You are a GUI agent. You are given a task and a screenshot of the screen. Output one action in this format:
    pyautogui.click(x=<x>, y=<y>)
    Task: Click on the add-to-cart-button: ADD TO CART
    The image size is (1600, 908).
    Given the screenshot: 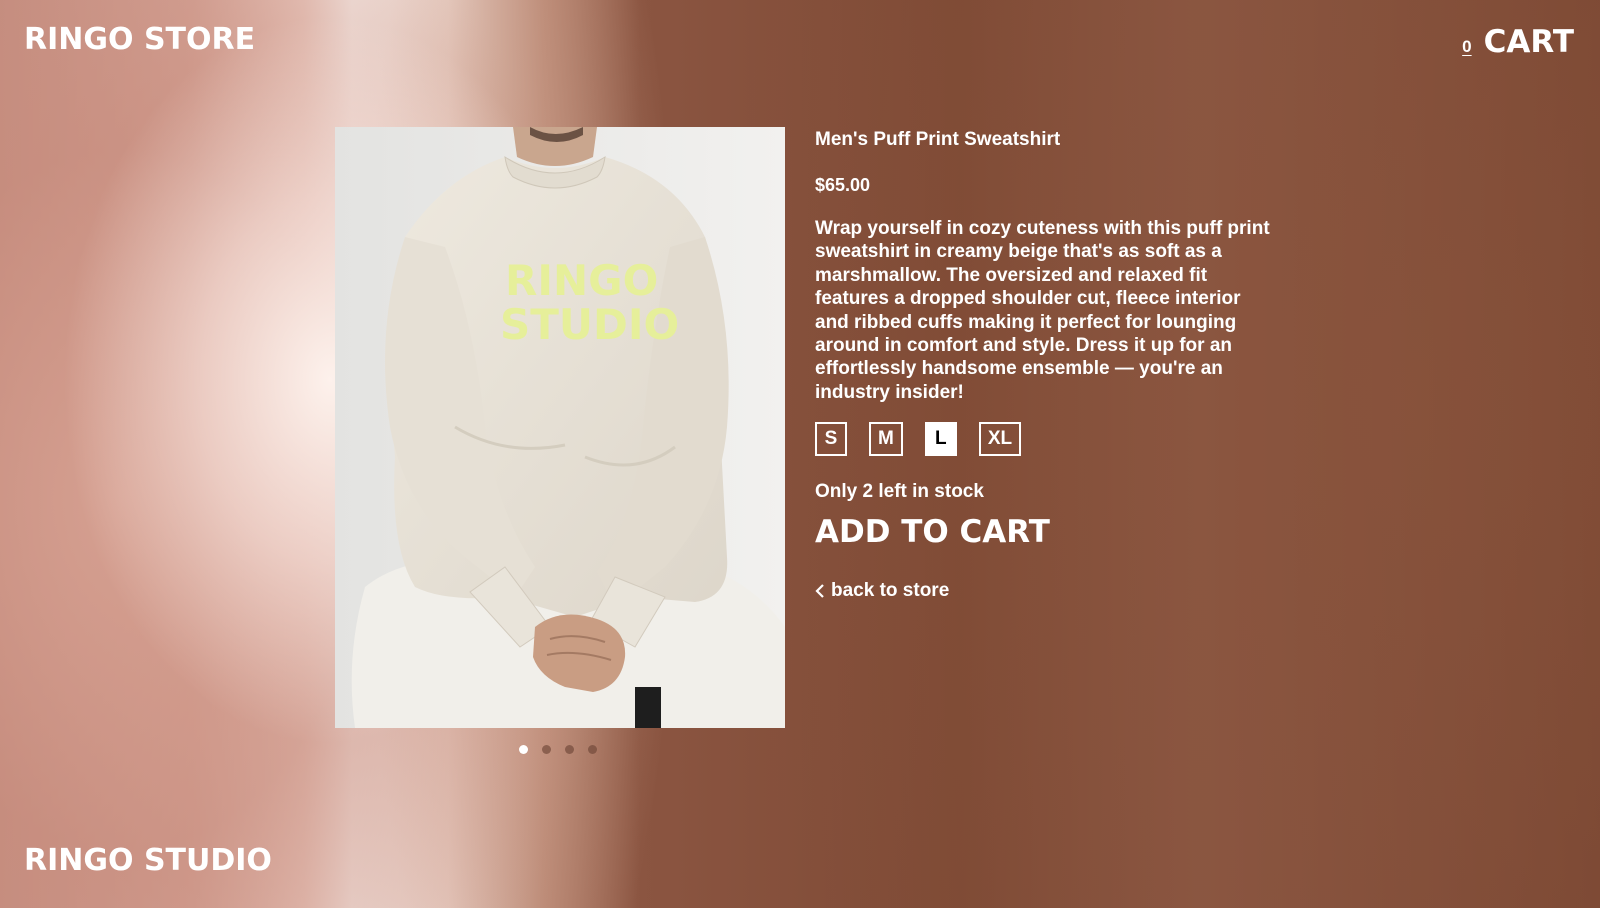 What is the action you would take?
    pyautogui.click(x=932, y=532)
    